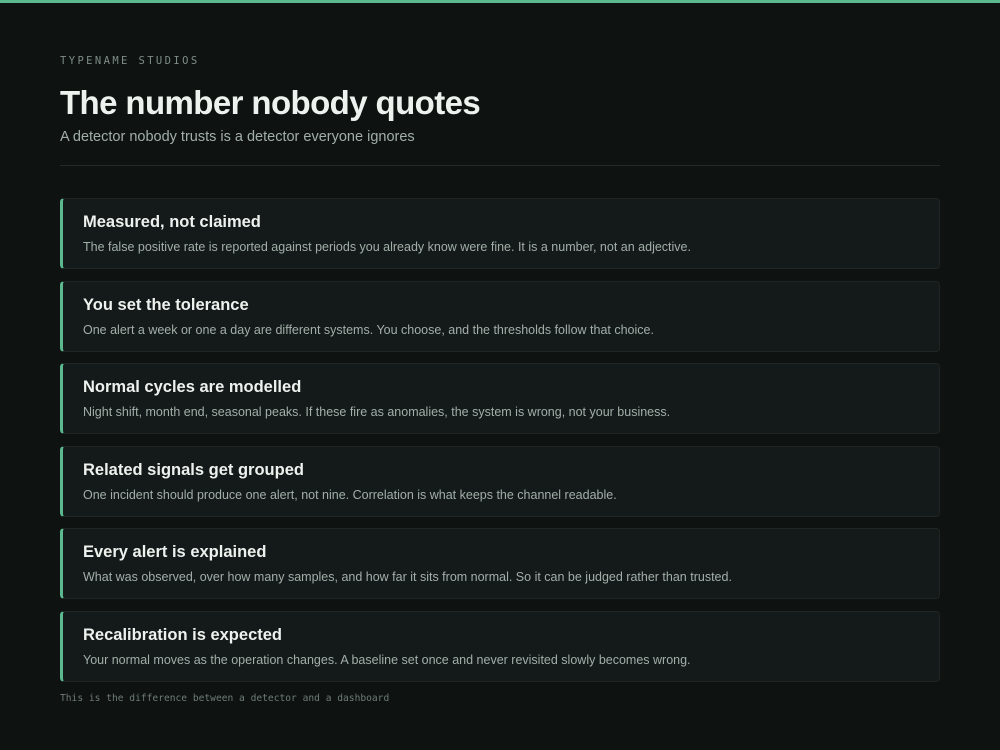 The width and height of the screenshot is (1000, 750). What do you see at coordinates (130, 61) in the screenshot?
I see `brand-eyebrow: TYPENAME STUDIOS` at bounding box center [130, 61].